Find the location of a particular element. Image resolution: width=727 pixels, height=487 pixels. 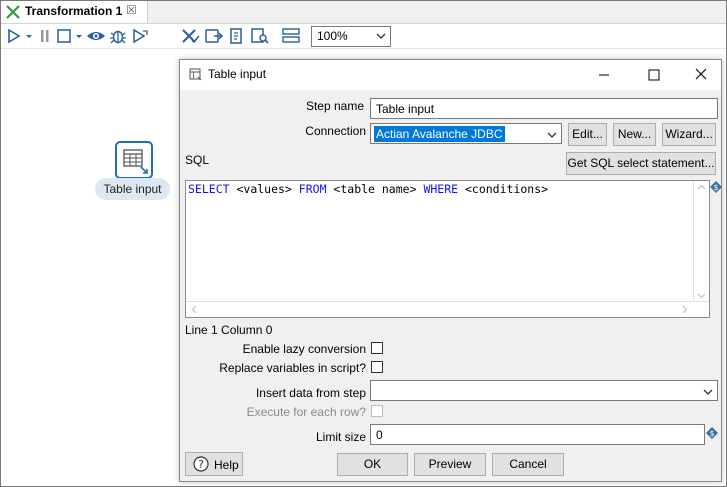

help-button: ? Help is located at coordinates (214, 464).